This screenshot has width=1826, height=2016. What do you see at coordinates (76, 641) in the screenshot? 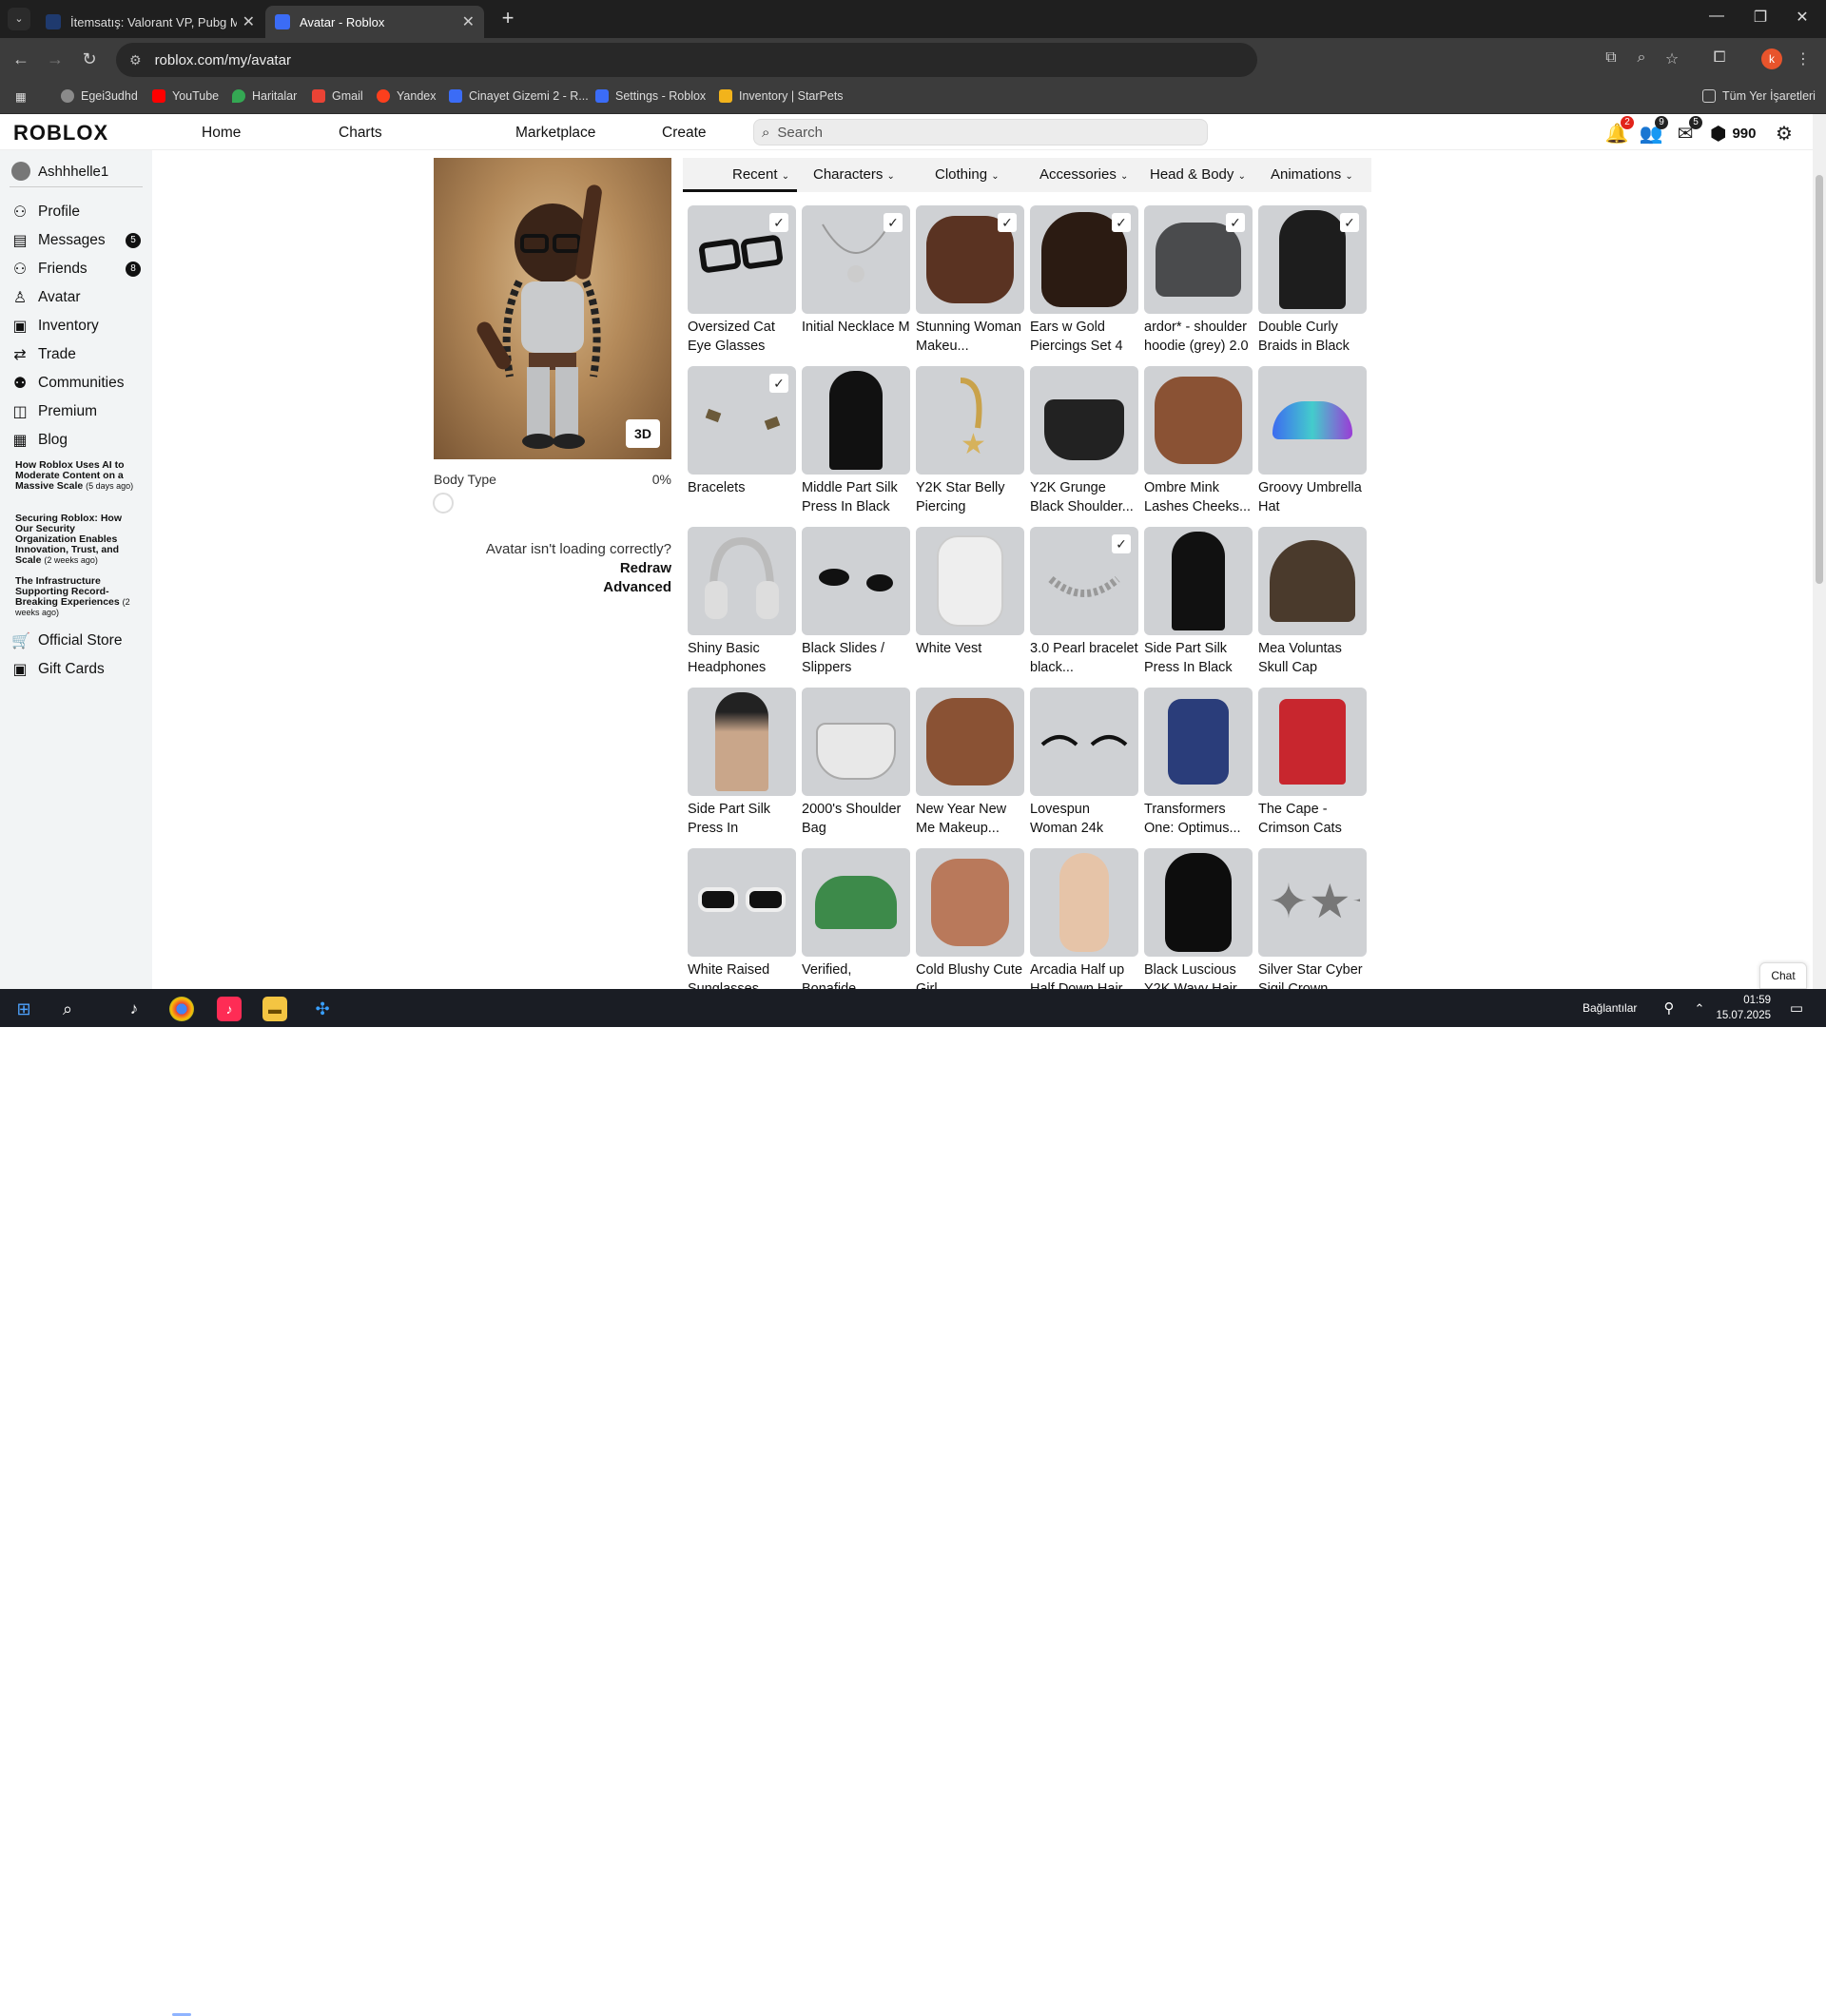
I see `sidebar-item-official-store: 🛒 Official Store` at bounding box center [76, 641].